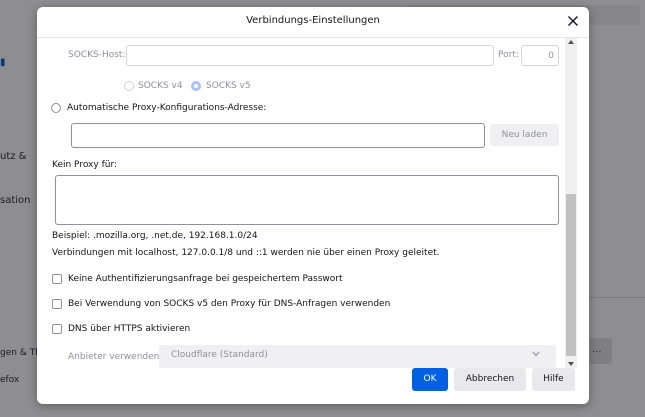 Image resolution: width=645 pixels, height=417 pixels. I want to click on scrollbar-thumb, so click(571, 275).